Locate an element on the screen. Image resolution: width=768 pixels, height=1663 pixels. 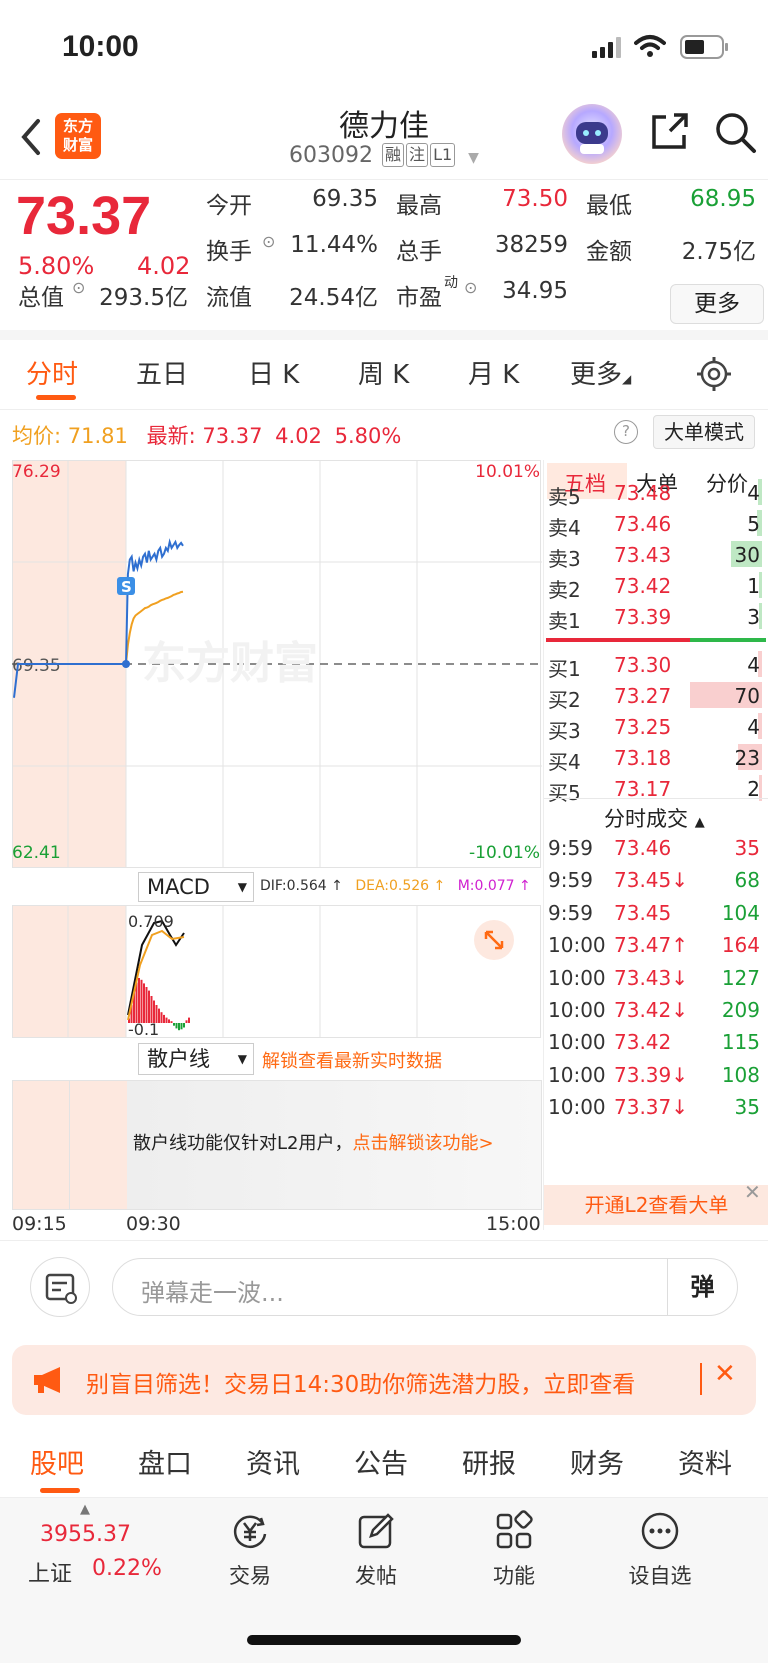
retail-unlock-link: 解锁查看最新实时数据 is located at coordinates (352, 1060).